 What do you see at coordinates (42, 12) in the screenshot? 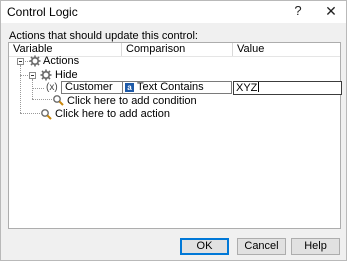
I see `window-title: Control Logic` at bounding box center [42, 12].